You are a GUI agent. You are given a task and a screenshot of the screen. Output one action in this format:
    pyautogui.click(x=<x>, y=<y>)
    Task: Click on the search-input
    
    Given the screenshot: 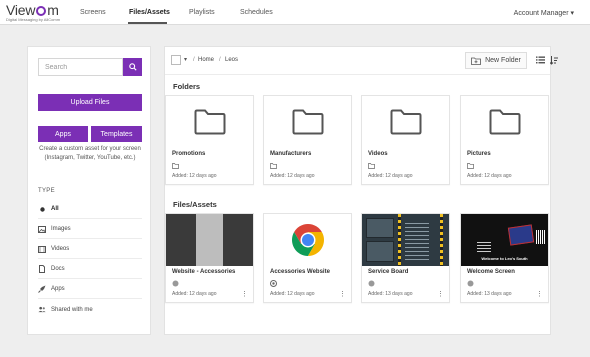 What is the action you would take?
    pyautogui.click(x=80, y=67)
    